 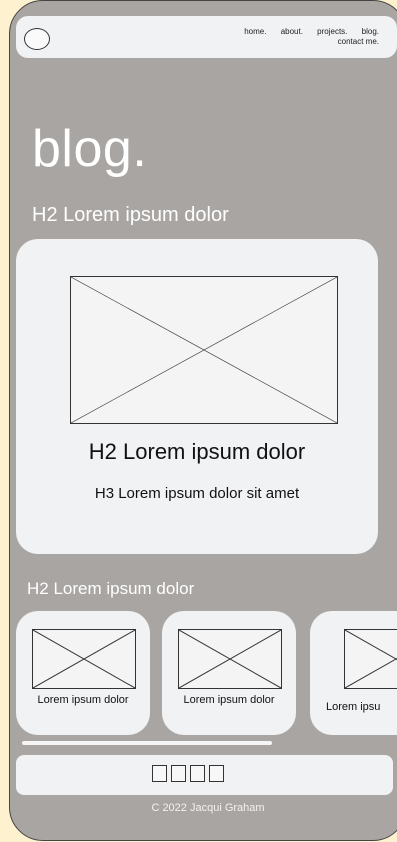 I want to click on nav-link-contact: contact me., so click(x=358, y=41).